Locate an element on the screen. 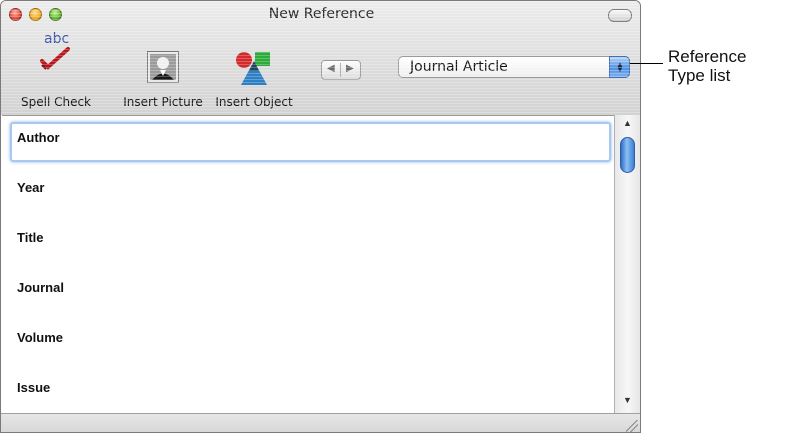 The image size is (790, 433). spell-check-label: Spell Check is located at coordinates (56, 102).